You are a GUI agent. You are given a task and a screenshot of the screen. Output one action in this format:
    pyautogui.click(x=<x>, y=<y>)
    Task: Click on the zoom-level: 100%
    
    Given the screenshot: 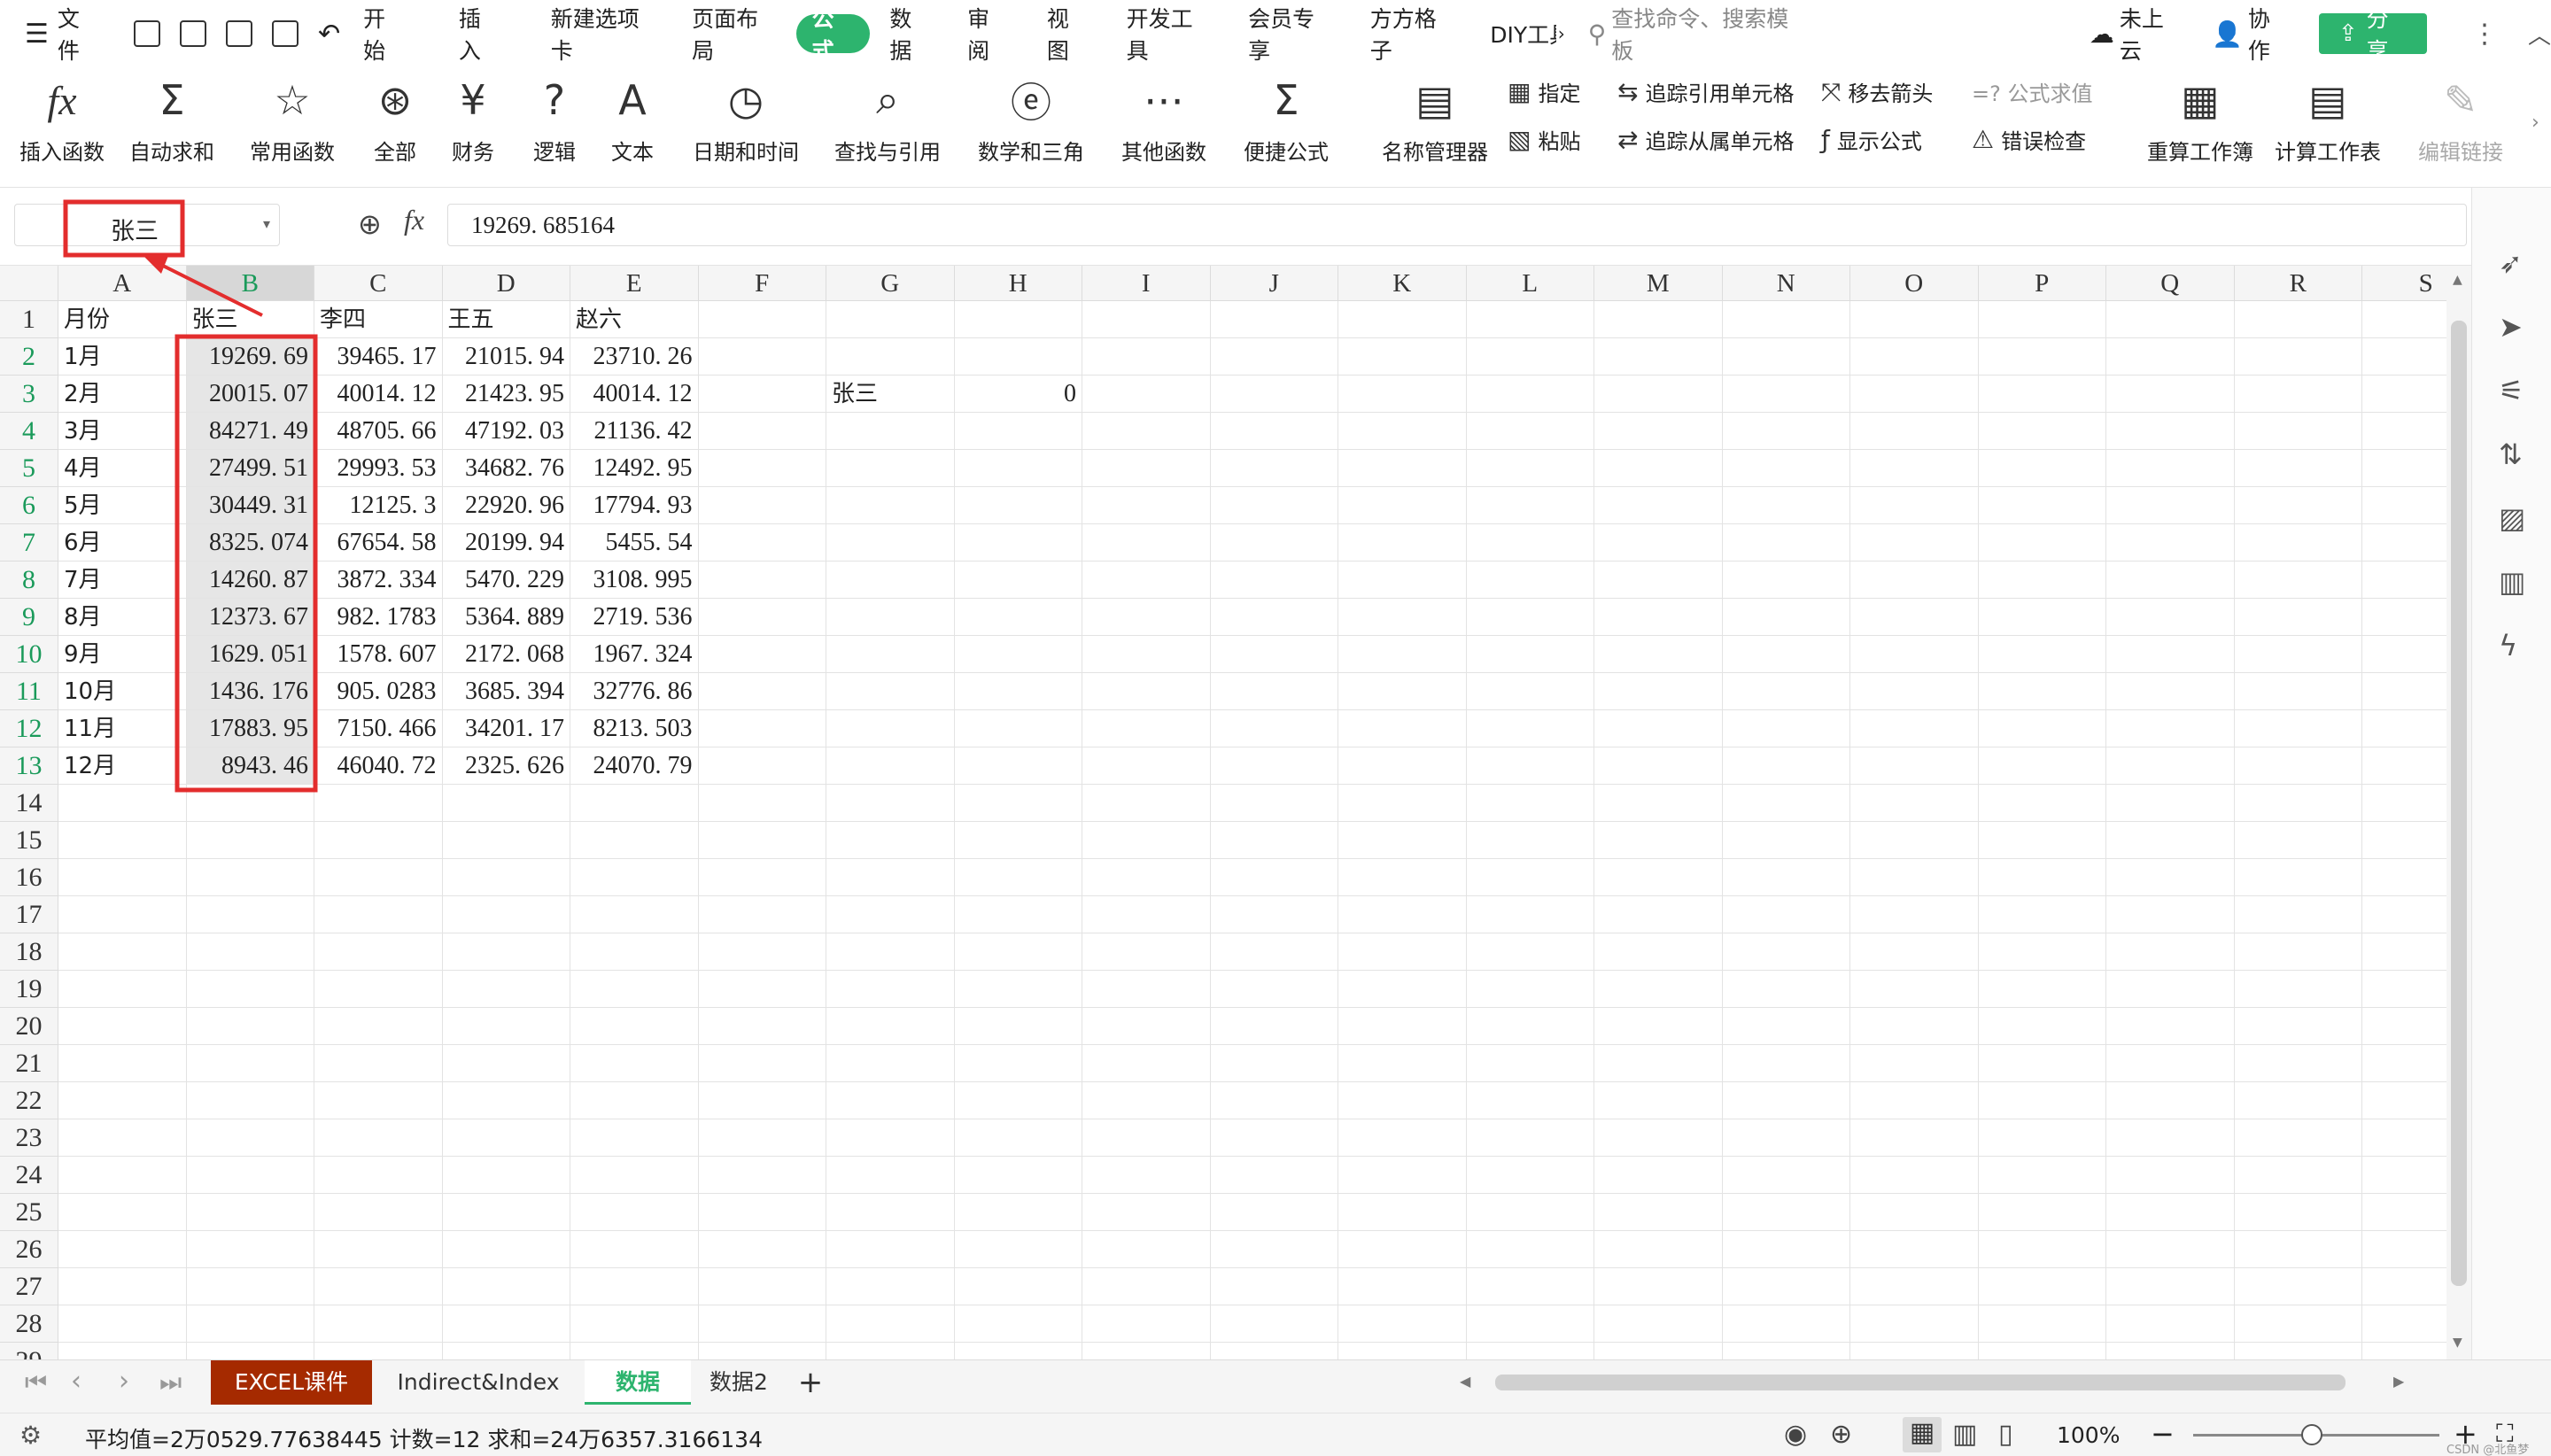 What is the action you would take?
    pyautogui.click(x=2088, y=1435)
    